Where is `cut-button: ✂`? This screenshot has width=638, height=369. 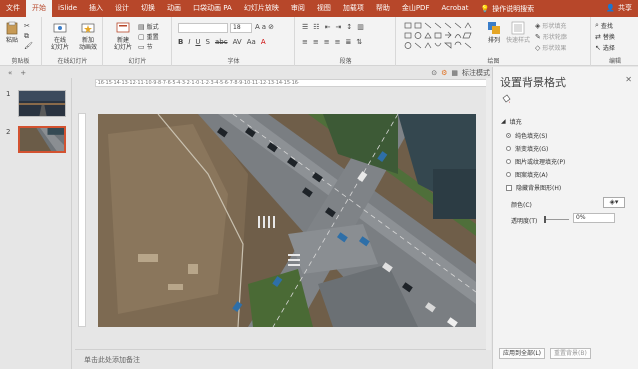 cut-button: ✂ is located at coordinates (27, 26).